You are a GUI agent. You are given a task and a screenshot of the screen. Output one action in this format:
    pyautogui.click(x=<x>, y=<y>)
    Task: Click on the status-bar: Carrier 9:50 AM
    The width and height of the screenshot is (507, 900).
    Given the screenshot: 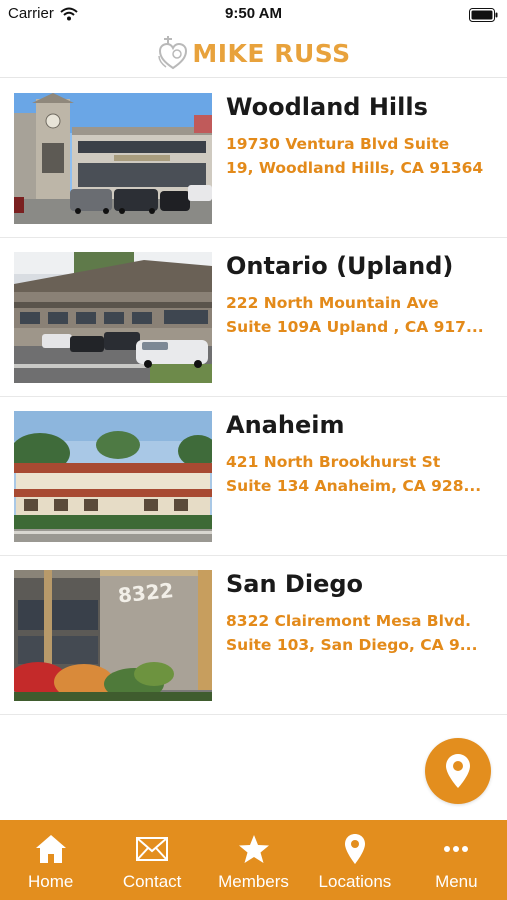 What is the action you would take?
    pyautogui.click(x=253, y=14)
    